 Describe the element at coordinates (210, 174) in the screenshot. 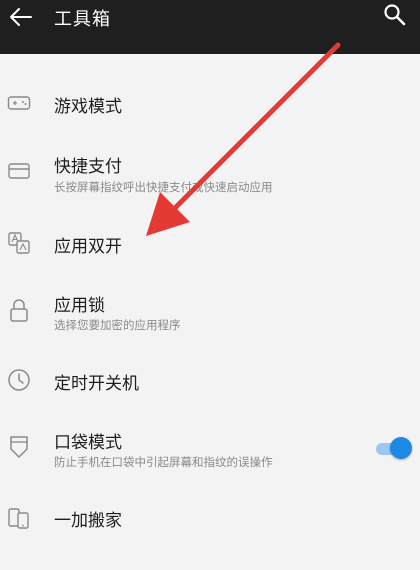

I see `tool-item-quick-pay: 快捷支付 长按屏幕指纹呼出快捷支付或快速启动应用` at that location.